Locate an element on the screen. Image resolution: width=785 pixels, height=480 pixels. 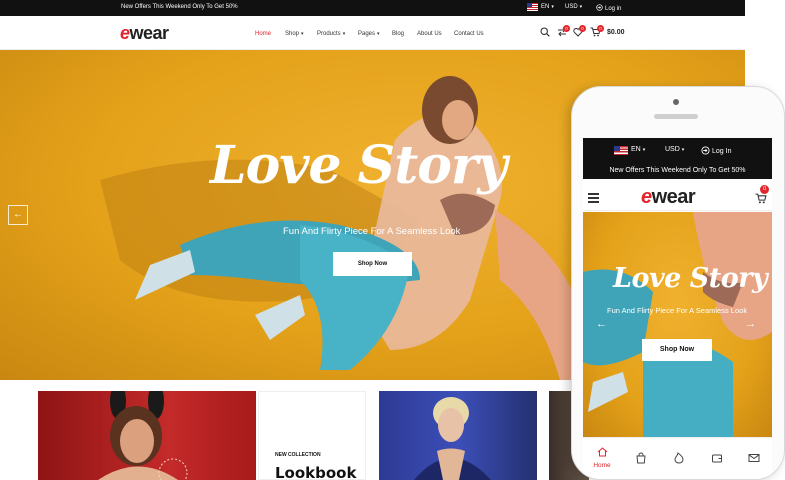
mobile-hero-subtitle: Fun And Flirty Piece For A Seamless Look is located at coordinates (677, 310).